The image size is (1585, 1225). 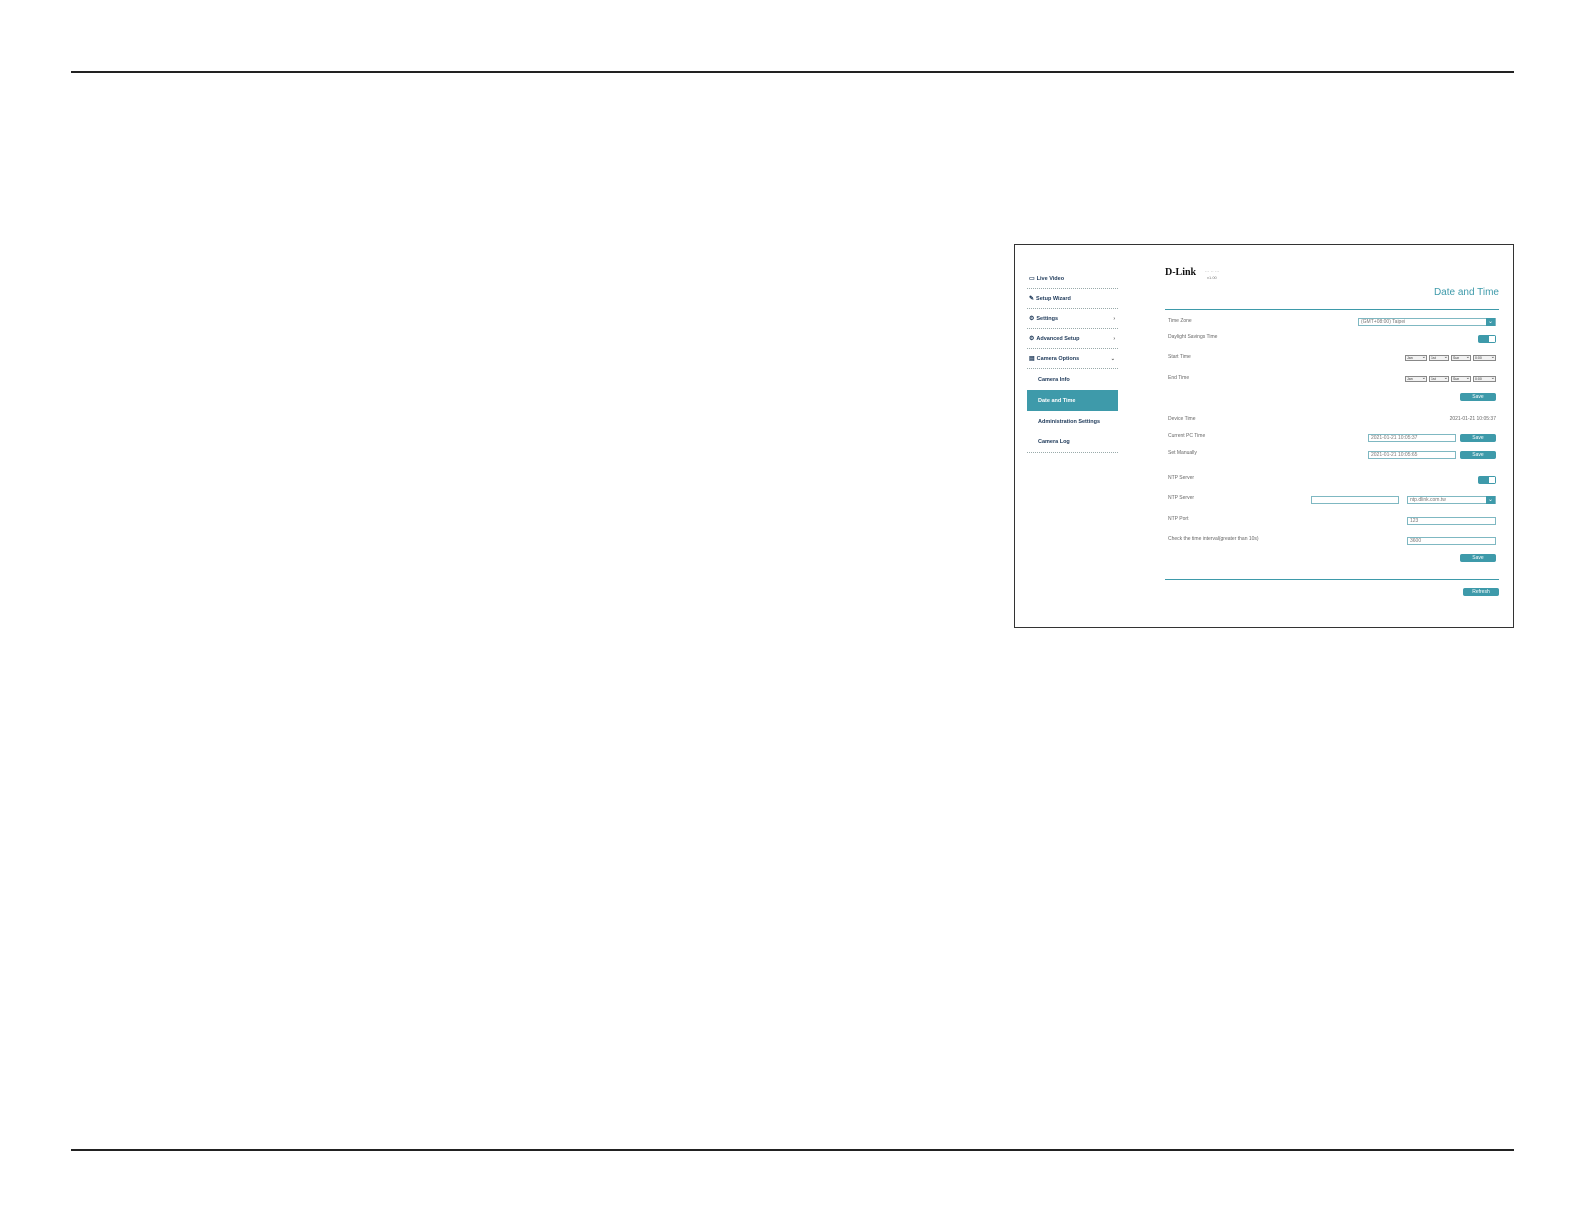 What do you see at coordinates (1032, 279) in the screenshot?
I see `video-icon: ▭` at bounding box center [1032, 279].